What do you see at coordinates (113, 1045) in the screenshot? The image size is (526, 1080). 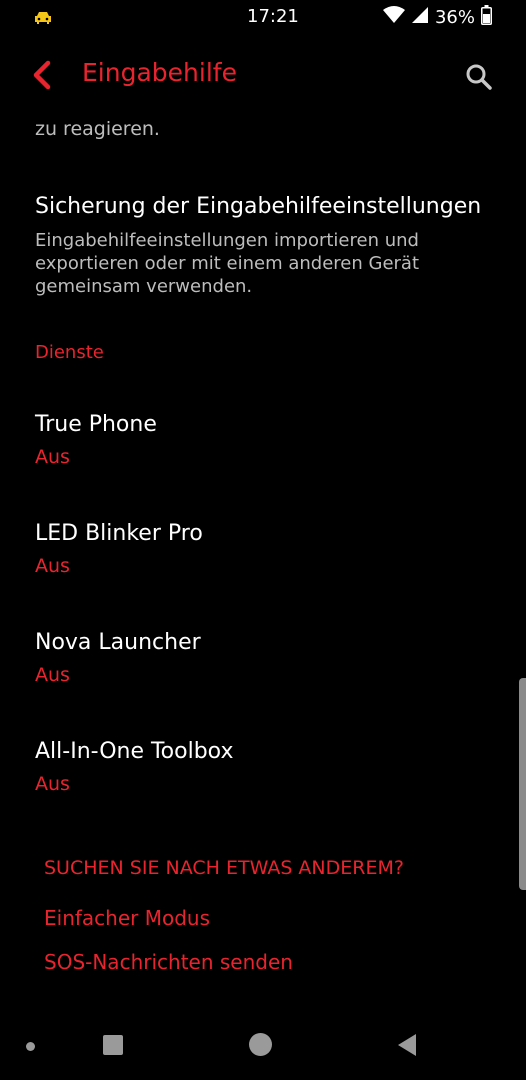 I see `recents-icon` at bounding box center [113, 1045].